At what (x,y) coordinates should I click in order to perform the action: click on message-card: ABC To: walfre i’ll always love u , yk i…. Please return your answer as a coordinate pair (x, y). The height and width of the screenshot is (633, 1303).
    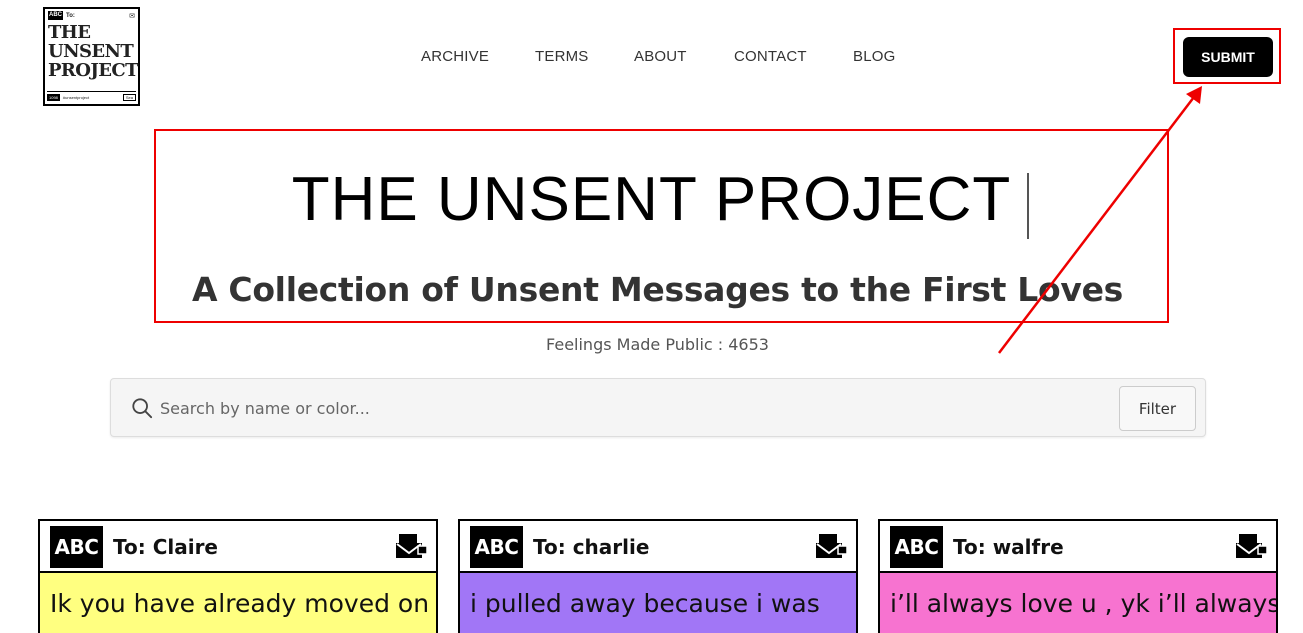
    Looking at the image, I should click on (1078, 576).